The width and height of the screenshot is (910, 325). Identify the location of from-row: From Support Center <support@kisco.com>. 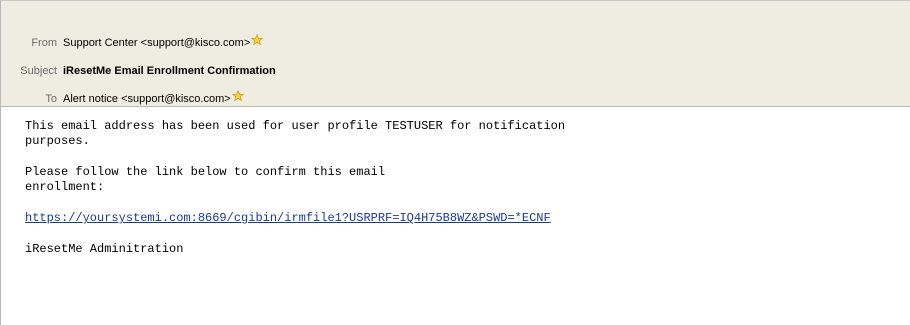
(132, 42).